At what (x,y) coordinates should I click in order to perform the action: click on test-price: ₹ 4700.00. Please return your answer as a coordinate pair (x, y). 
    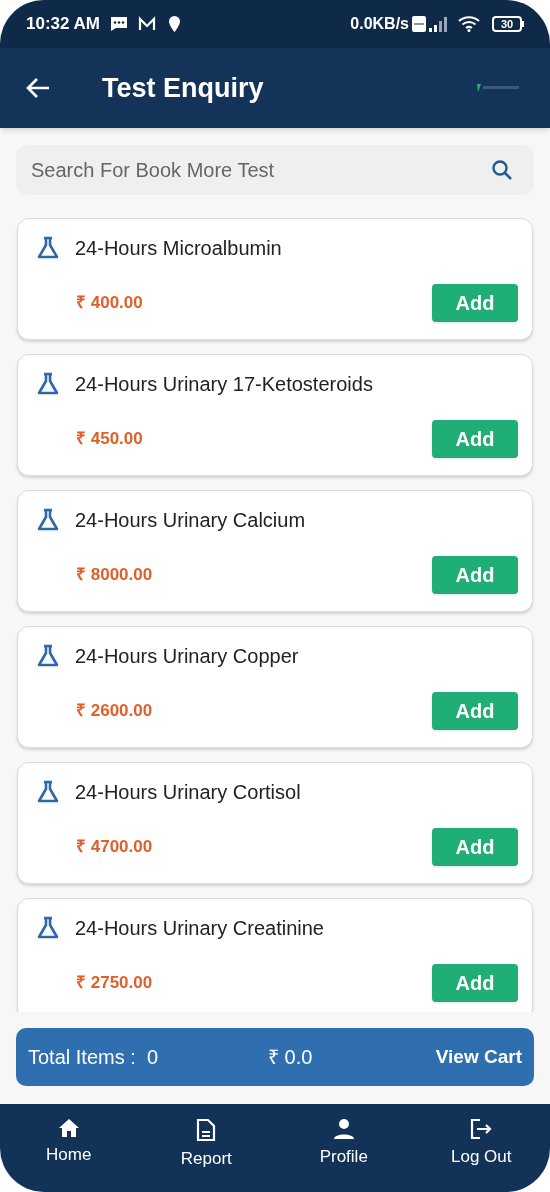
    Looking at the image, I should click on (114, 847).